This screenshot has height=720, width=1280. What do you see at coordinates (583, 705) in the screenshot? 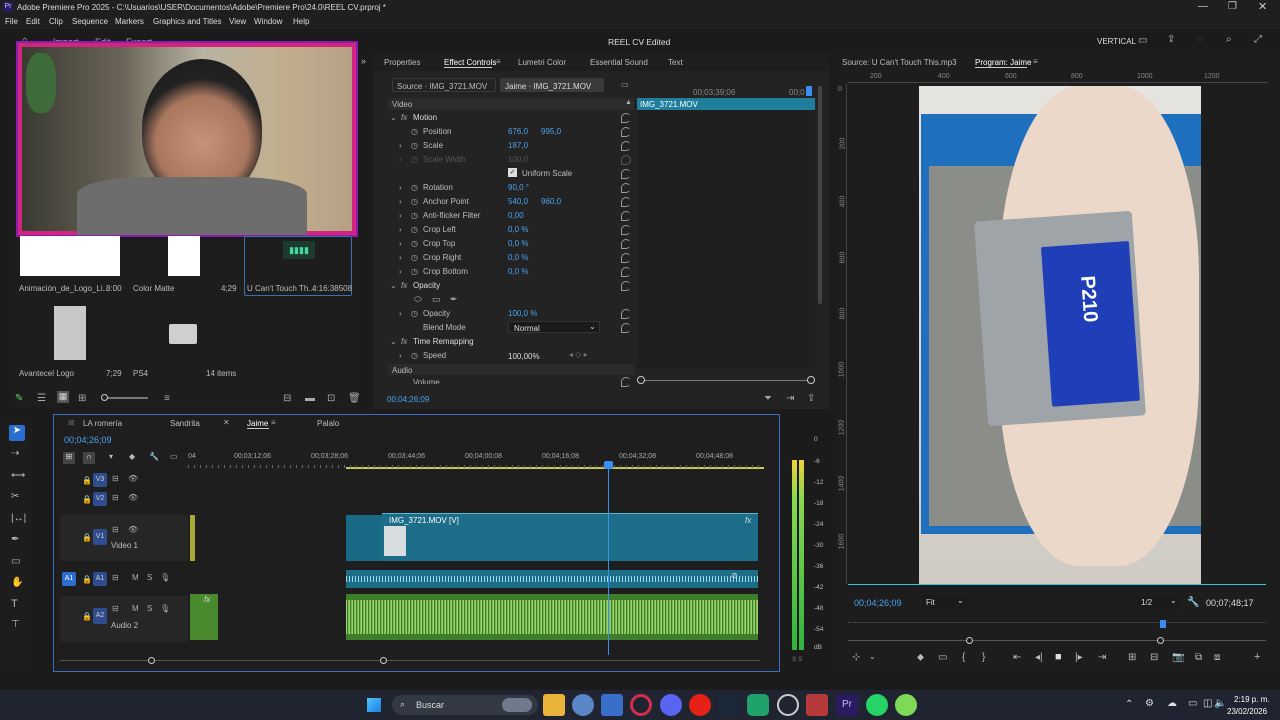
I see `settings-app-icon` at bounding box center [583, 705].